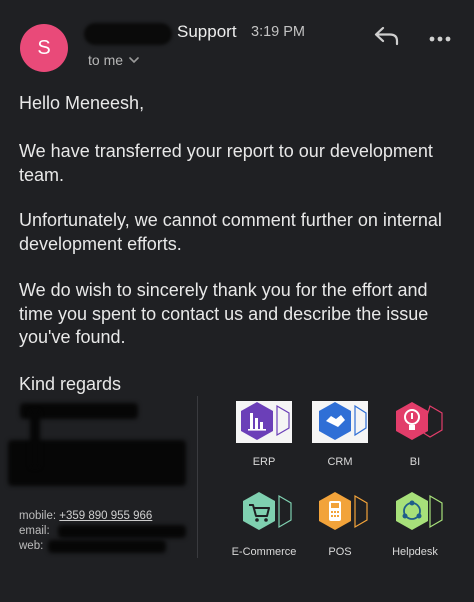 The image size is (474, 602). I want to click on mobile-label: mobile:, so click(38, 516).